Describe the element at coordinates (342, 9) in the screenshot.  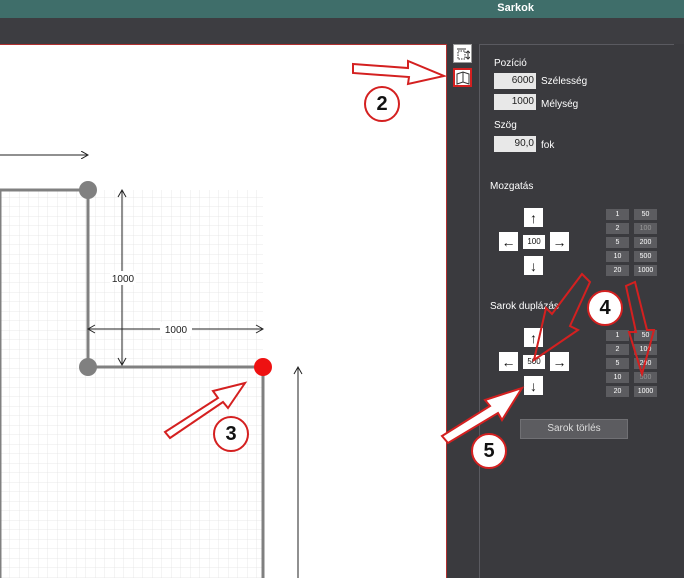
I see `title-bar: Sarkok` at that location.